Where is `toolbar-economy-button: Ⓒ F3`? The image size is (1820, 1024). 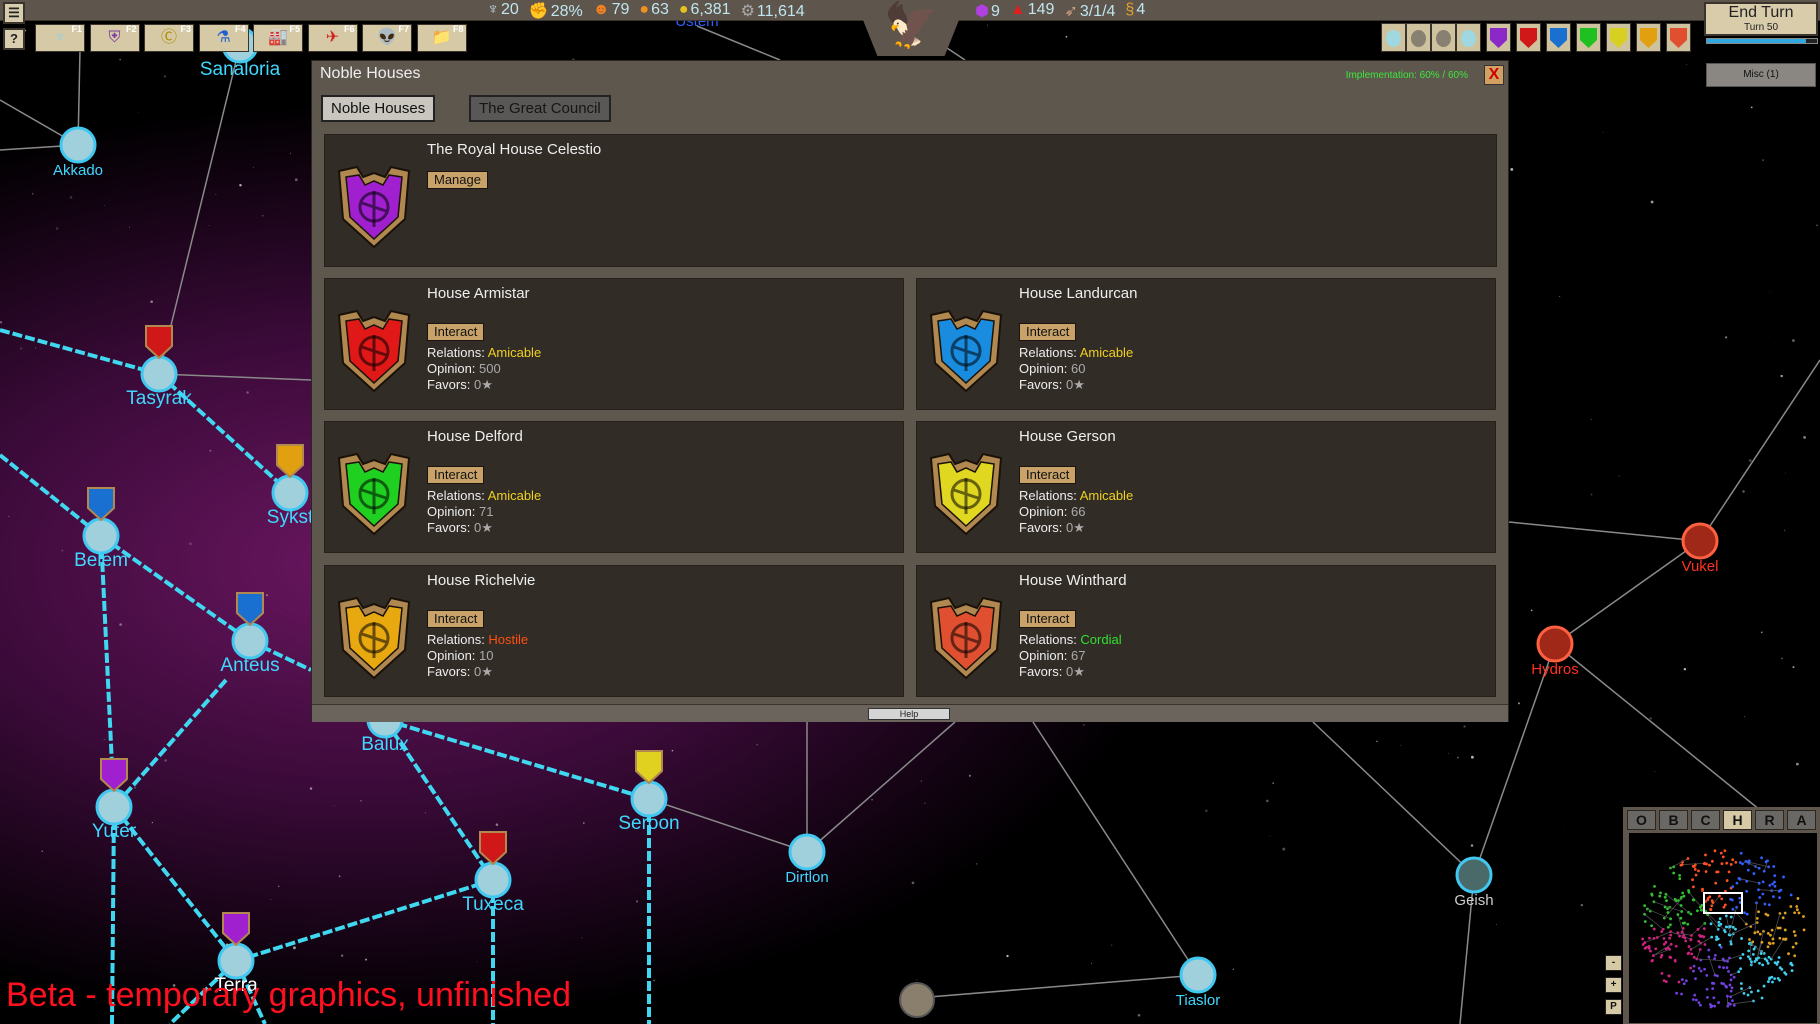
toolbar-economy-button: Ⓒ F3 is located at coordinates (169, 38).